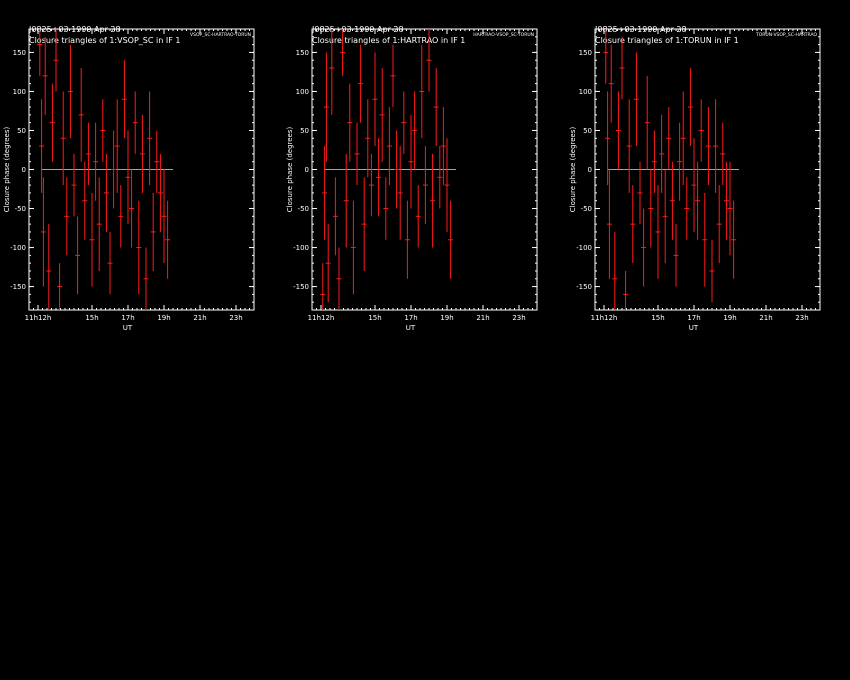 Image resolution: width=850 pixels, height=680 pixels. Describe the element at coordinates (482, 318) in the screenshot. I see `x-tick-label: 21h` at that location.